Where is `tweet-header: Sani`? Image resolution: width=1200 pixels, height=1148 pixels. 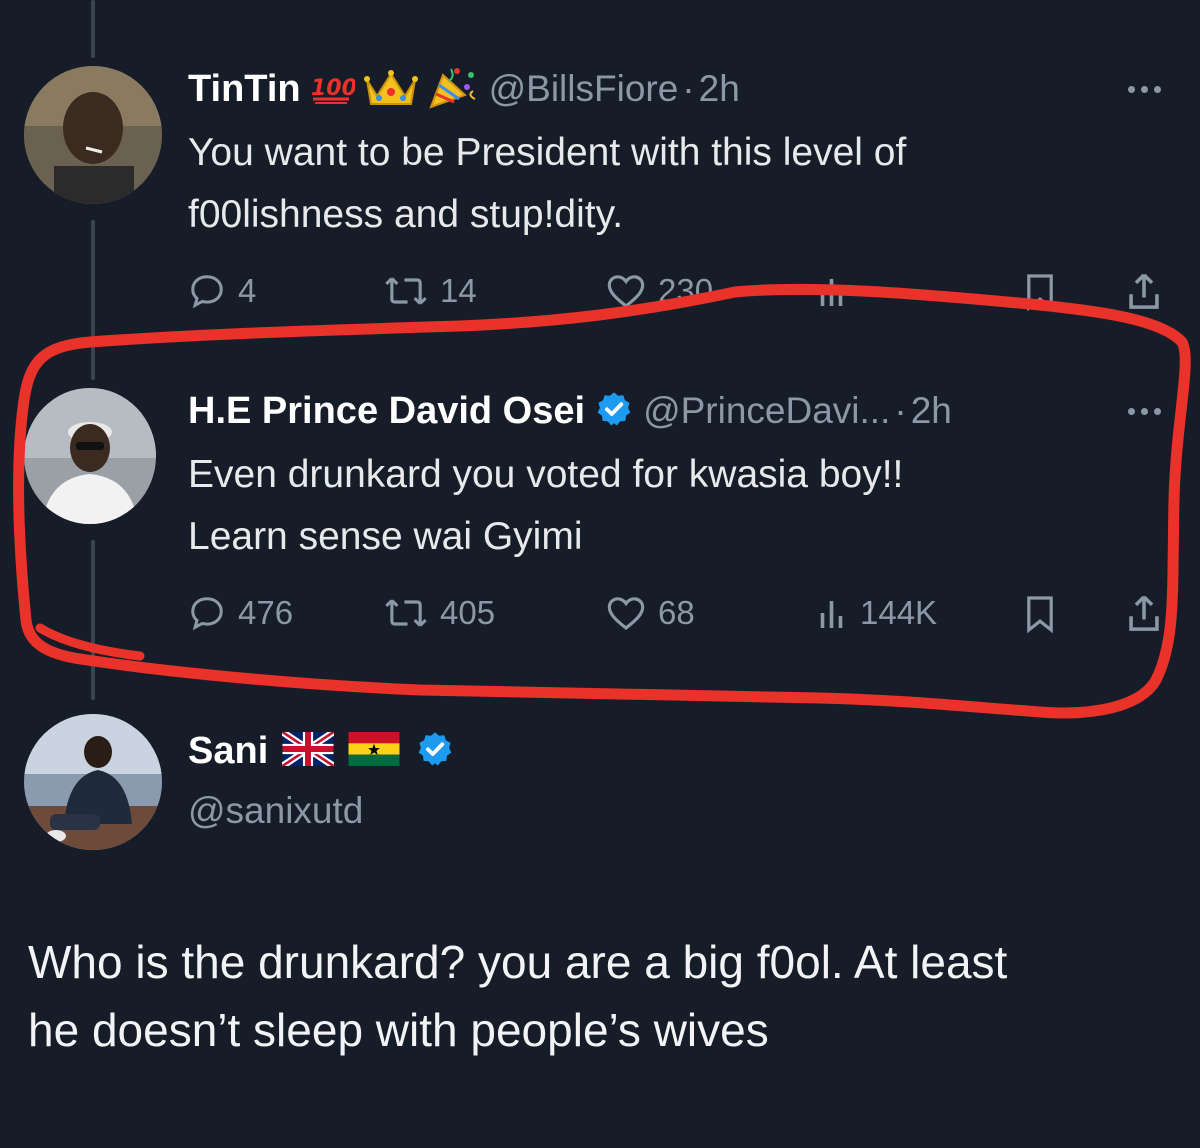
tweet-header: Sani is located at coordinates (321, 751).